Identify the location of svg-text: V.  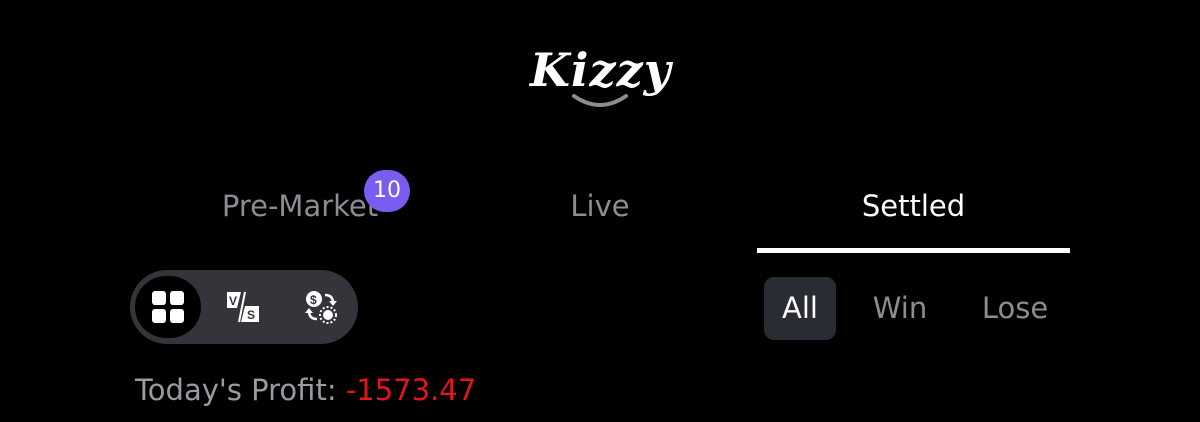
(233, 301).